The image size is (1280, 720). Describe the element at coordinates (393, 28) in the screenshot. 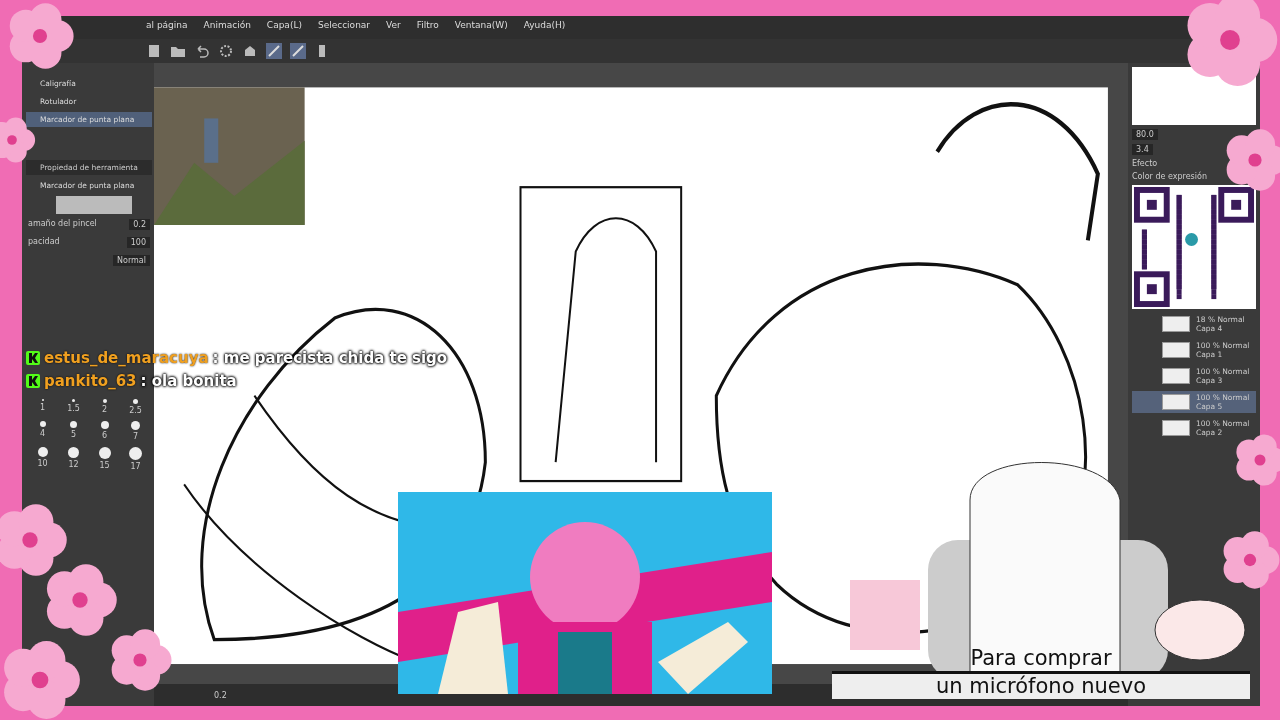

I see `menu-item: Ver` at that location.